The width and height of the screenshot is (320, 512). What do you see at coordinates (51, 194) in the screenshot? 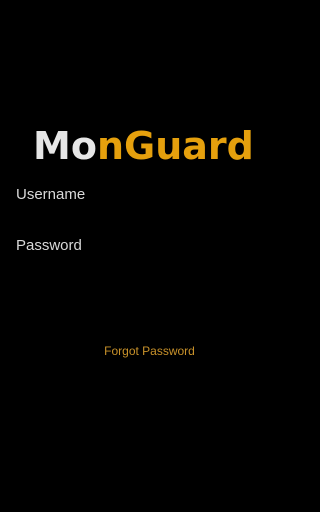
I see `username-label: Username` at bounding box center [51, 194].